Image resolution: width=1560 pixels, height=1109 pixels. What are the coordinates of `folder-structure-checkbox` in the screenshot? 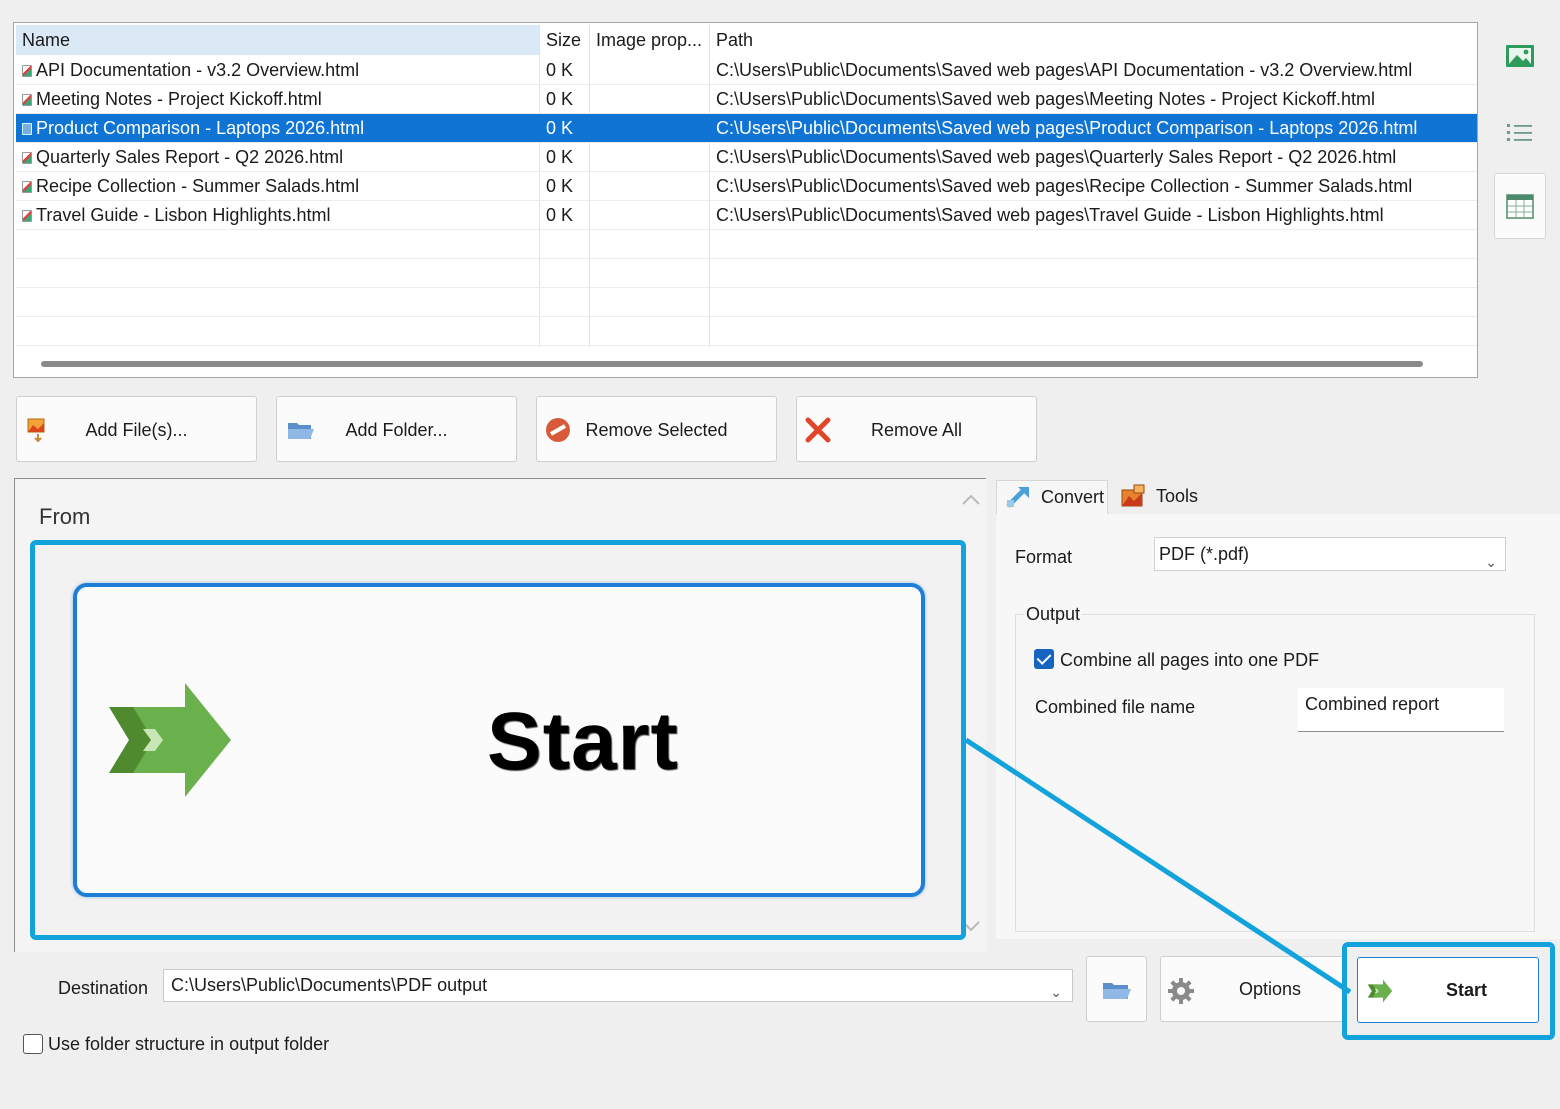 It's located at (33, 1044).